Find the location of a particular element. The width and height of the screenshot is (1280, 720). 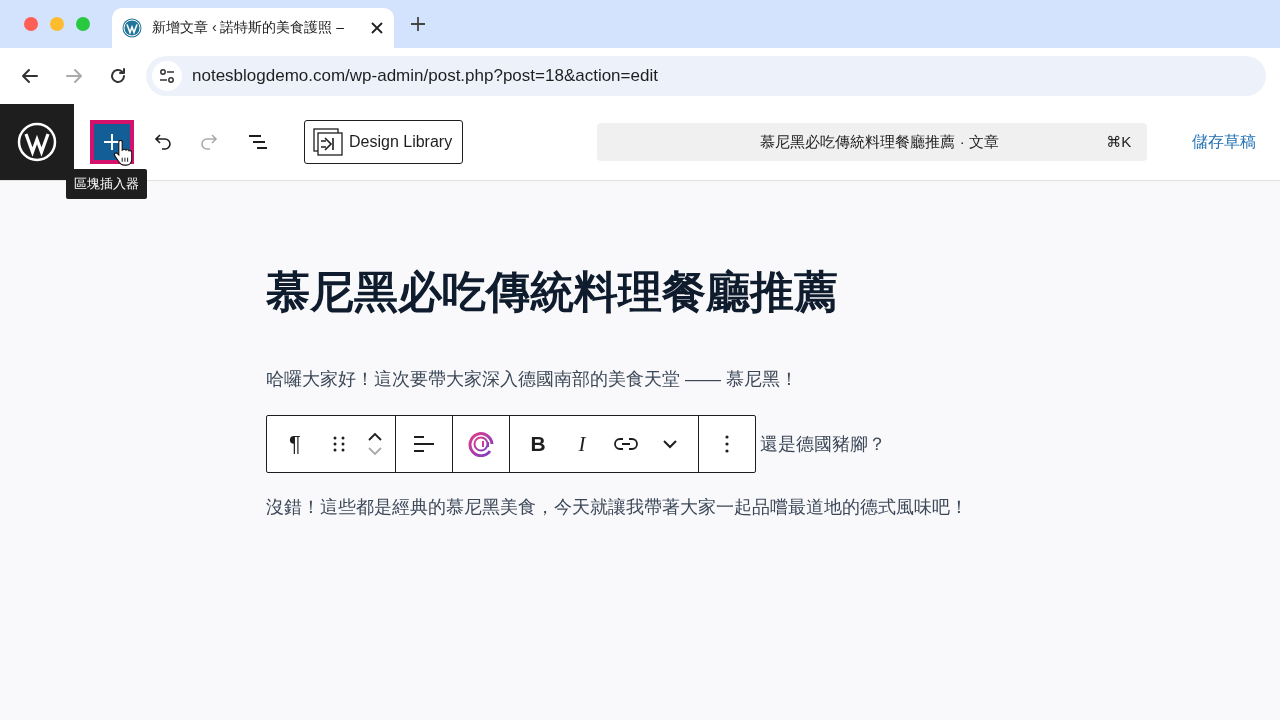

paragraph: 還是德國豬腳？ is located at coordinates (823, 444).